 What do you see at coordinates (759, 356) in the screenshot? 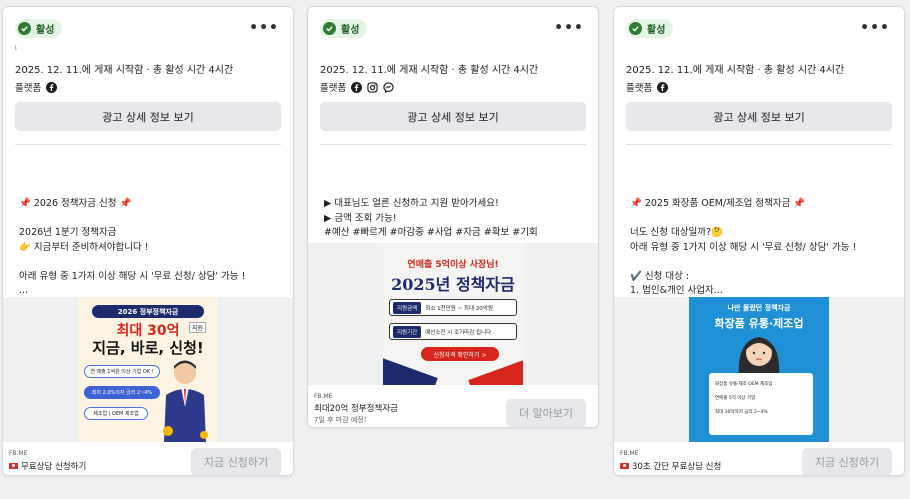
I see `woman-illustration` at bounding box center [759, 356].